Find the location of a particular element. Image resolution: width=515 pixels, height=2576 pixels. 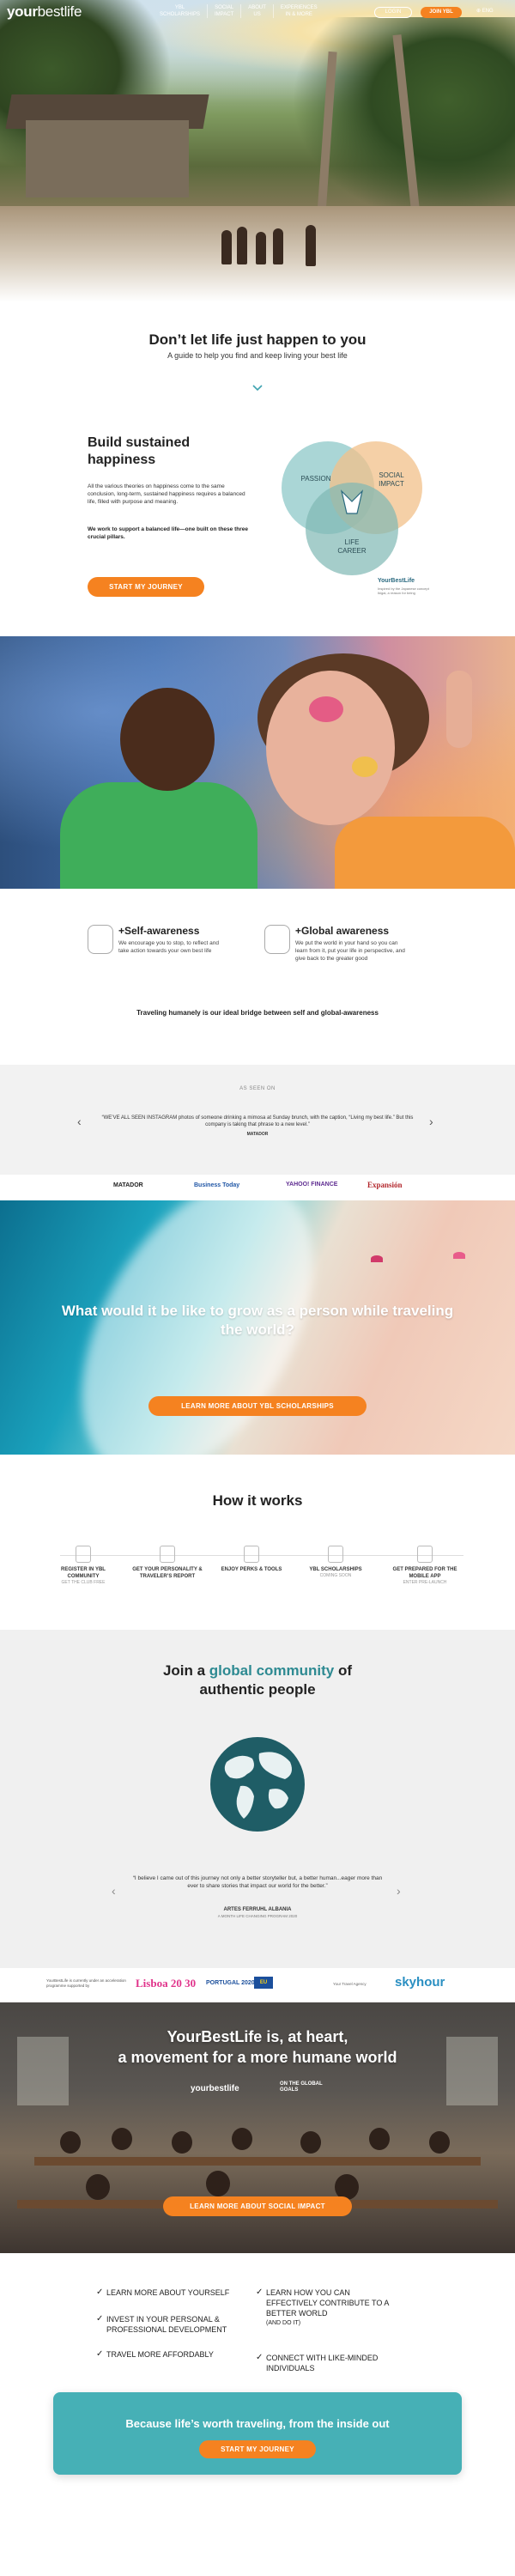

photo-face is located at coordinates (330, 748).